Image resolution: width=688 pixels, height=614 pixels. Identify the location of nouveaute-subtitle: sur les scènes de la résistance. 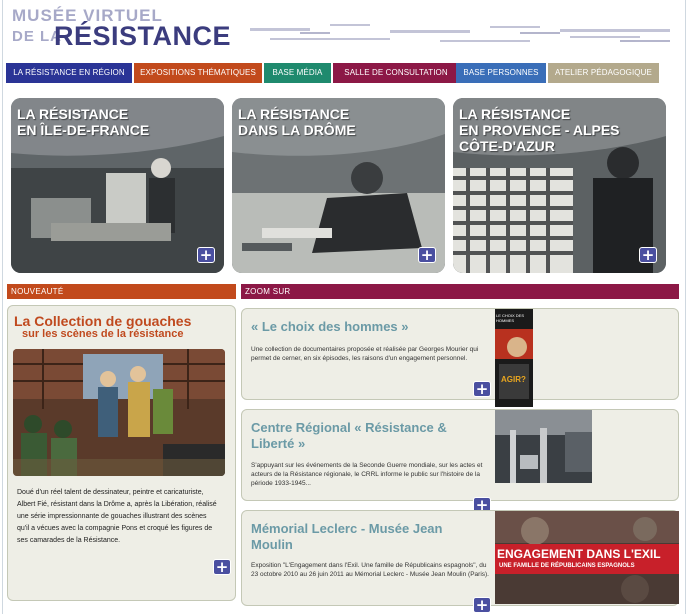
(102, 334).